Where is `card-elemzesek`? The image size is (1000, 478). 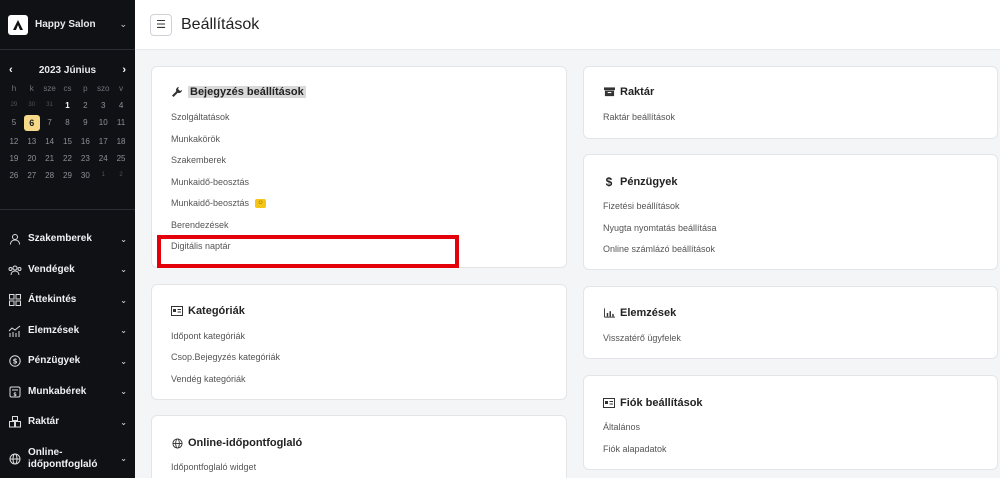
card-elemzesek is located at coordinates (790, 322).